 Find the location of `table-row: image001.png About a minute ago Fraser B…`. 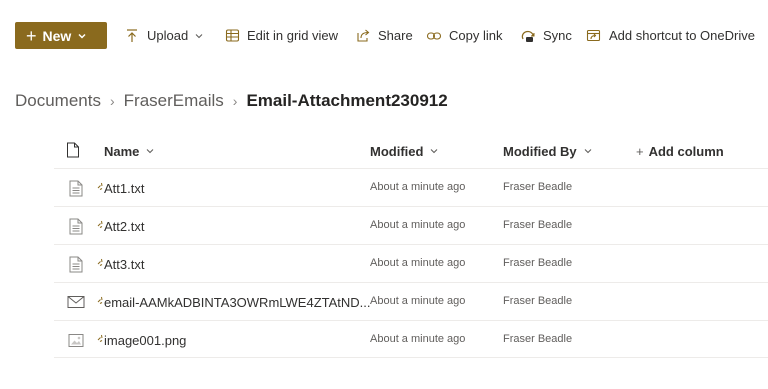

table-row: image001.png About a minute ago Fraser B… is located at coordinates (411, 339).